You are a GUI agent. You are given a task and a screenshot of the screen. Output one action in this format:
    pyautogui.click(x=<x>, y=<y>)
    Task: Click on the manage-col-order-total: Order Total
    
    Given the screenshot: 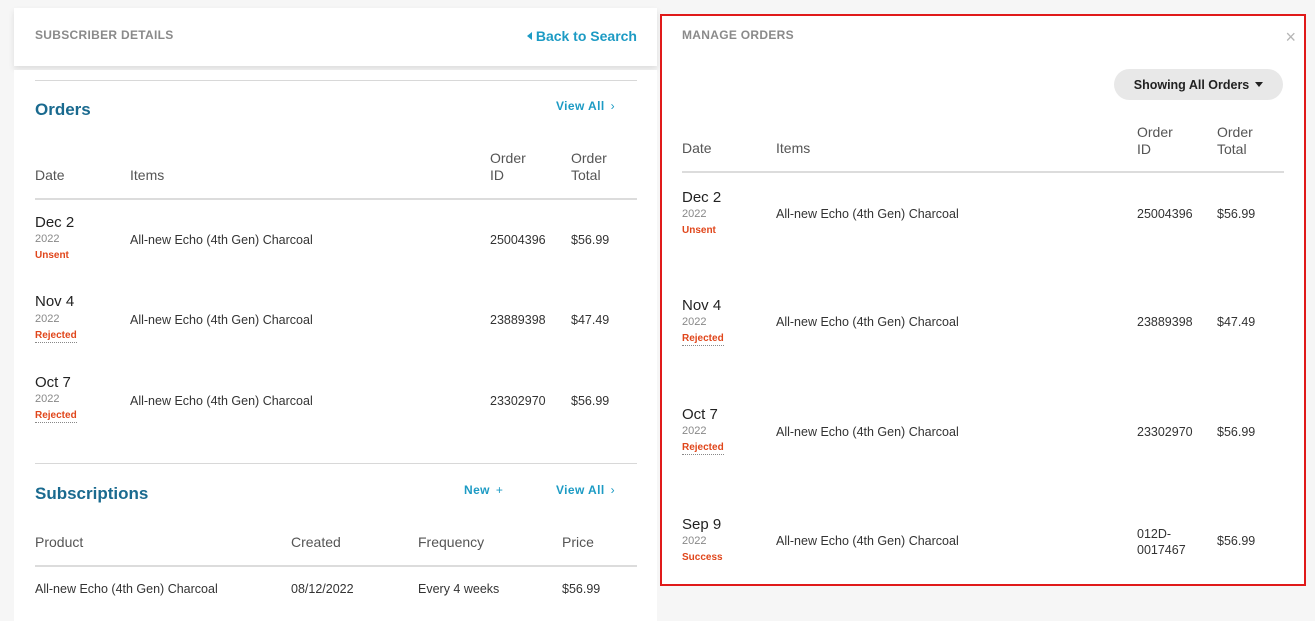 What is the action you would take?
    pyautogui.click(x=1235, y=141)
    